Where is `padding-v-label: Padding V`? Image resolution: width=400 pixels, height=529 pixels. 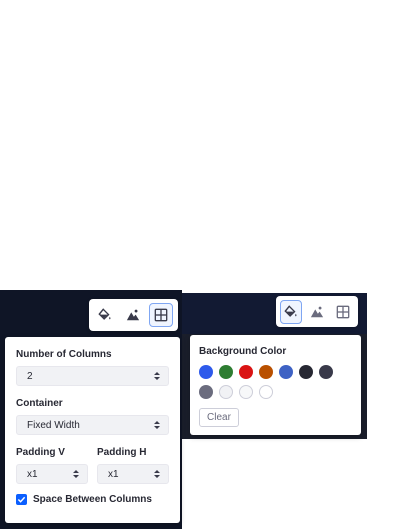
padding-v-label: Padding V is located at coordinates (40, 452).